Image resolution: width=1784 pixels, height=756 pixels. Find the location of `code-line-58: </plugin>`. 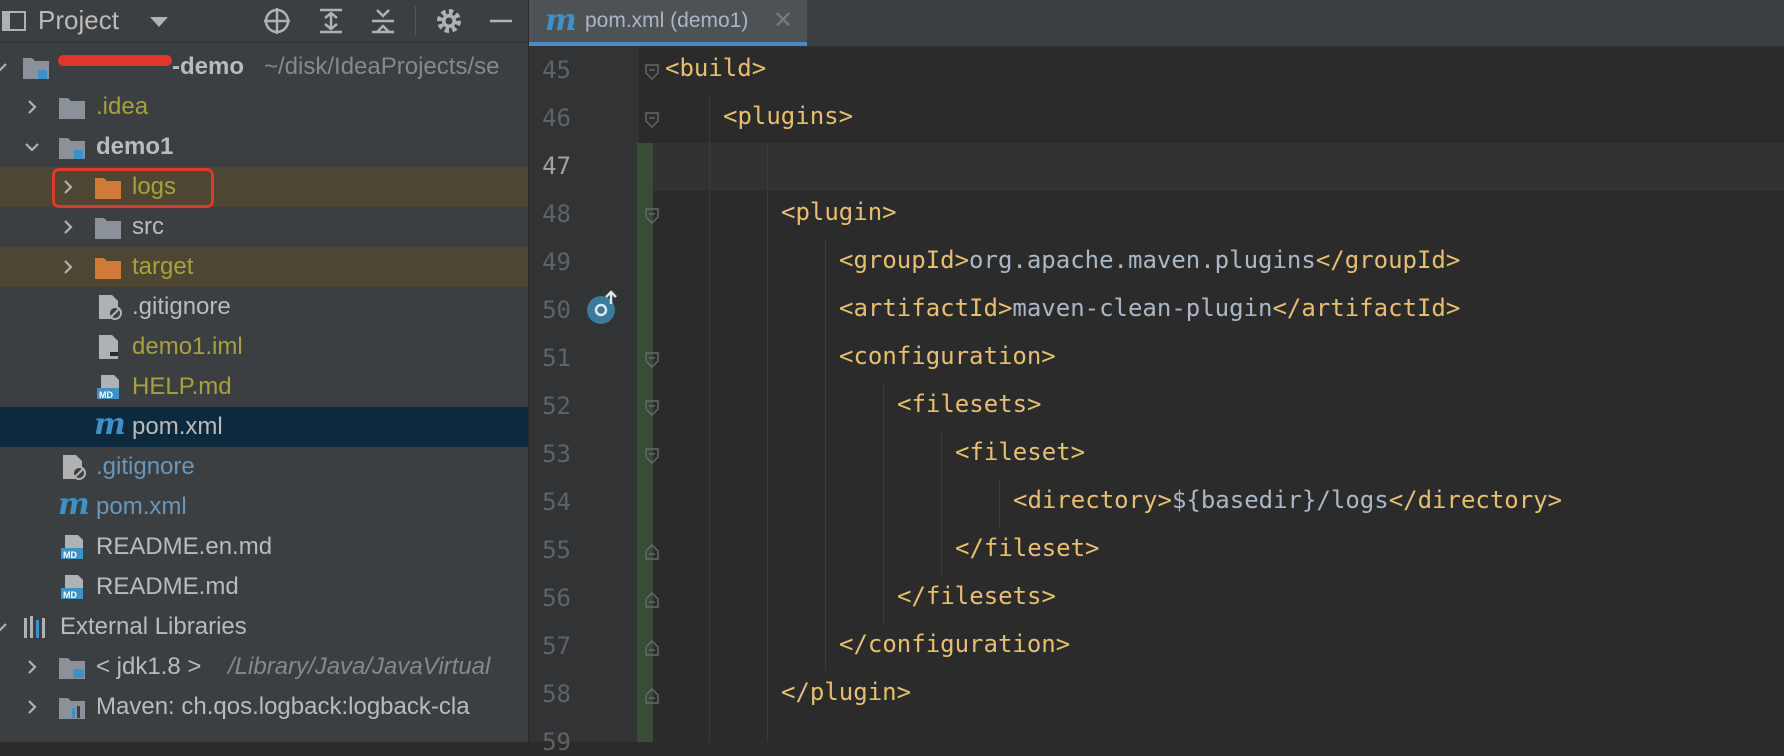

code-line-58: </plugin> is located at coordinates (846, 692).